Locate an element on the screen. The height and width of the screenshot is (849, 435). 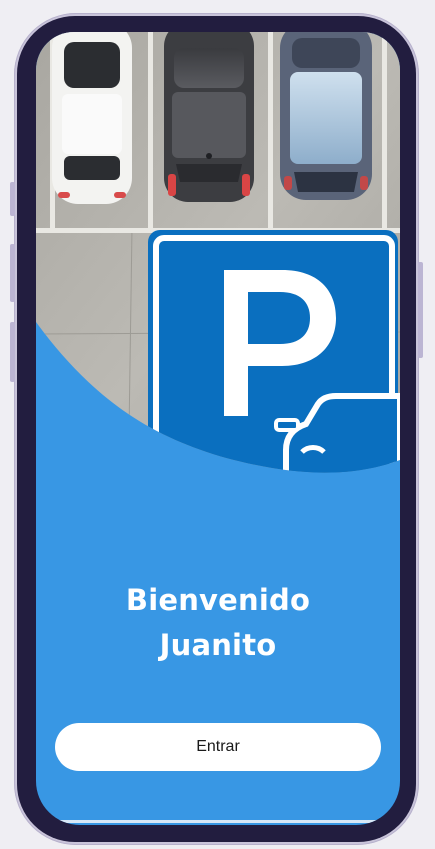
user-name: Juanito is located at coordinates (218, 645).